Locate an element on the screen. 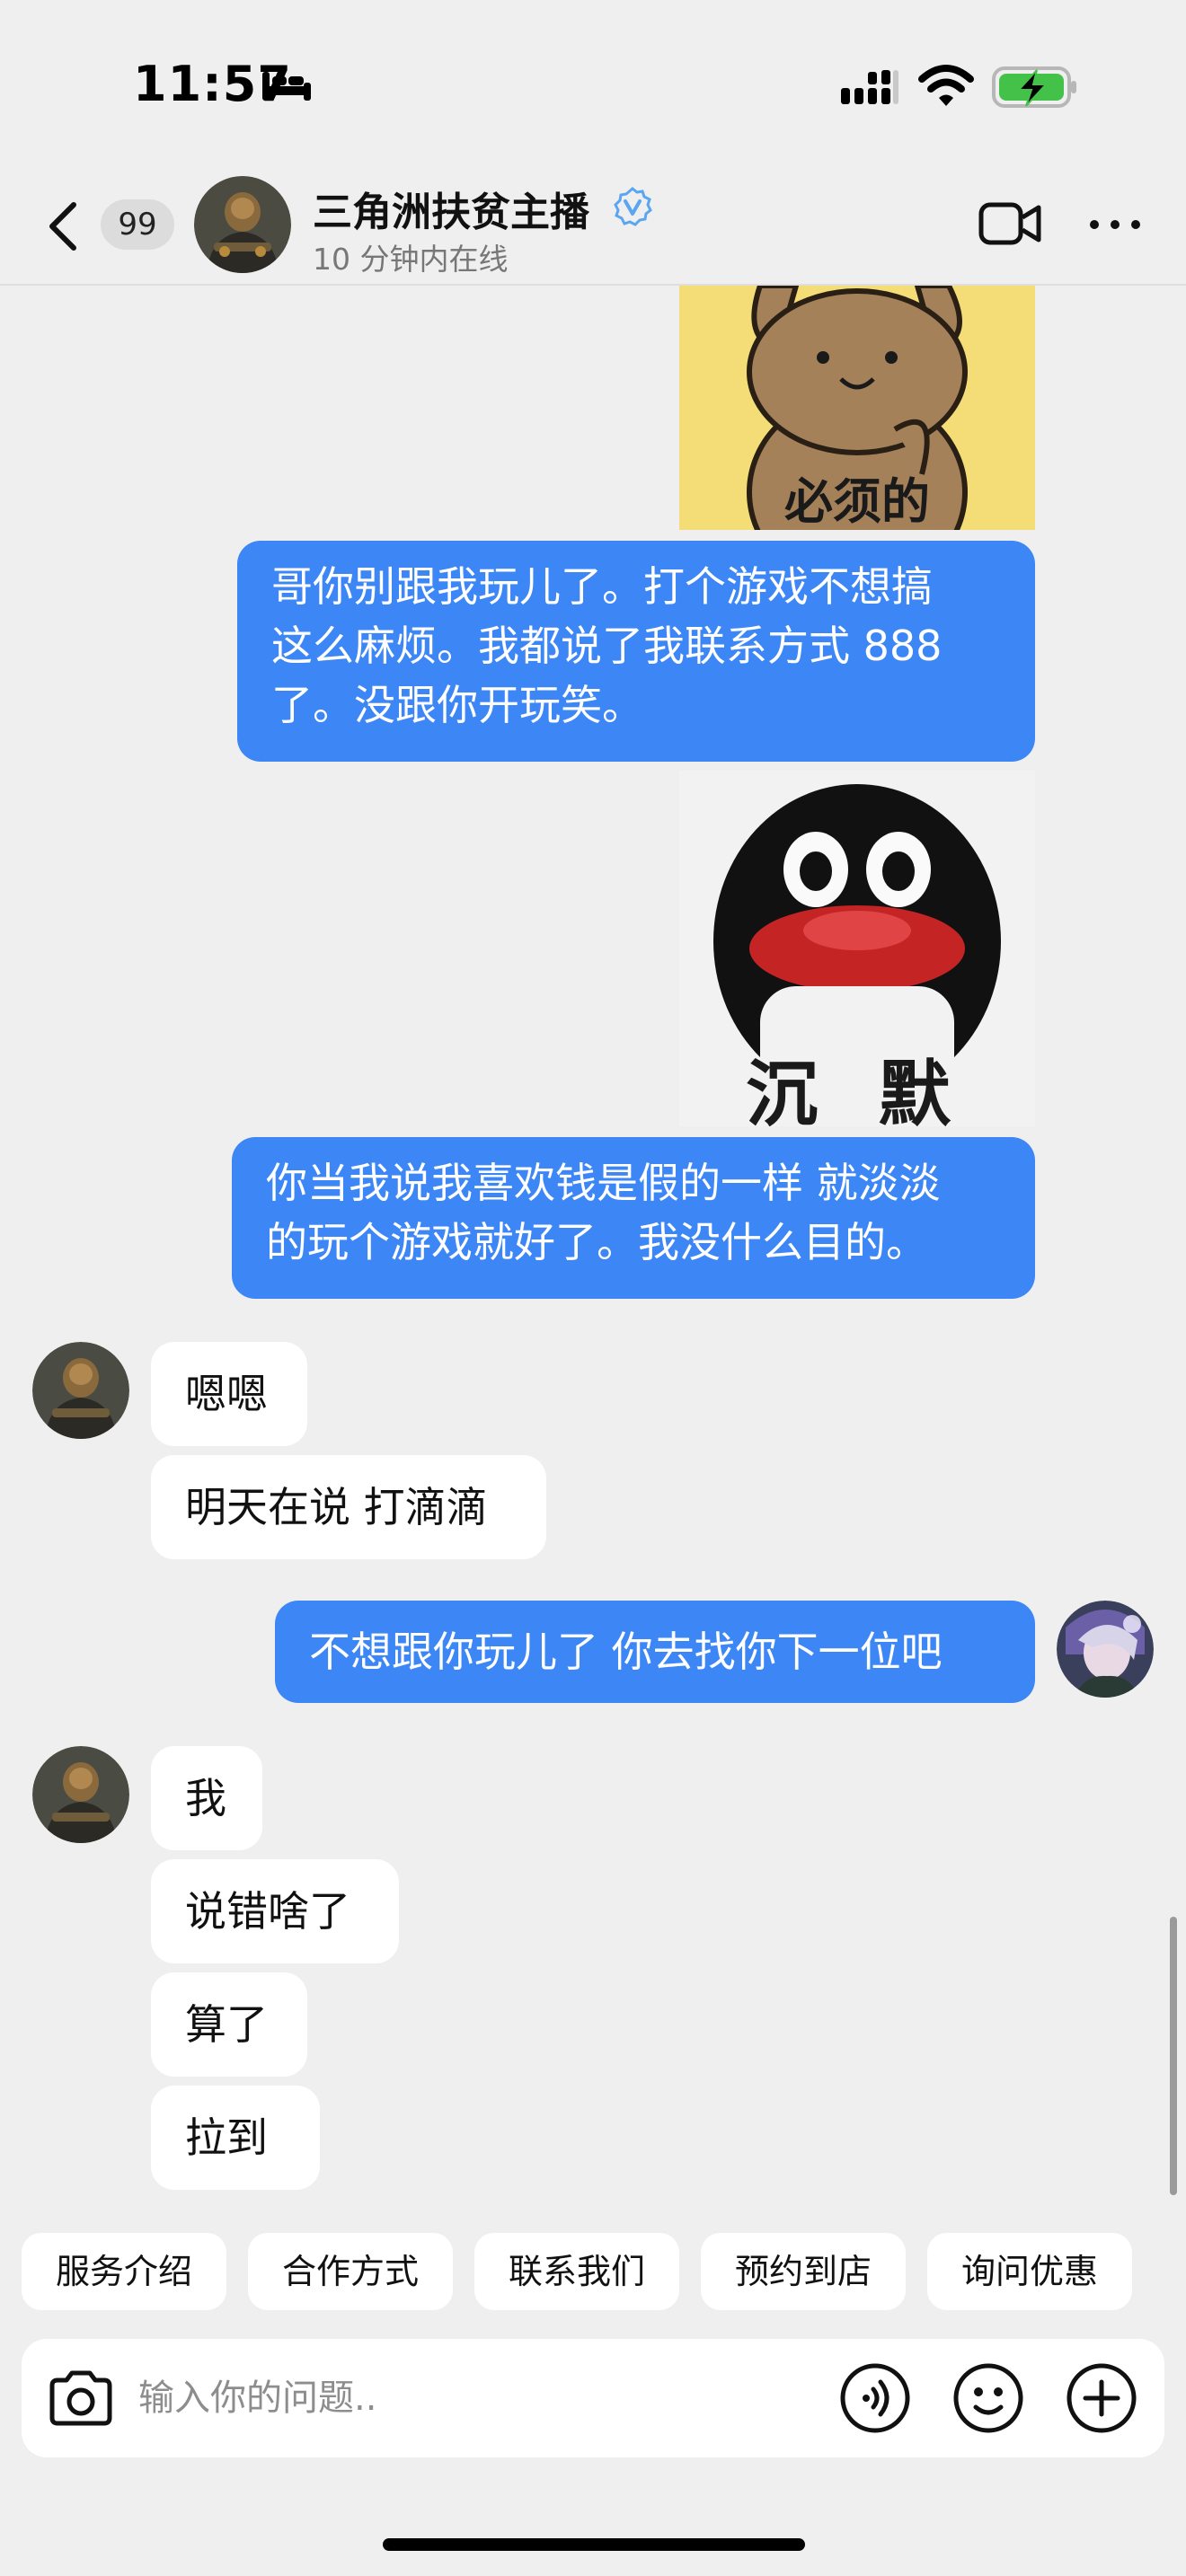 The width and height of the screenshot is (1186, 2576). user-avatar is located at coordinates (1105, 1649).